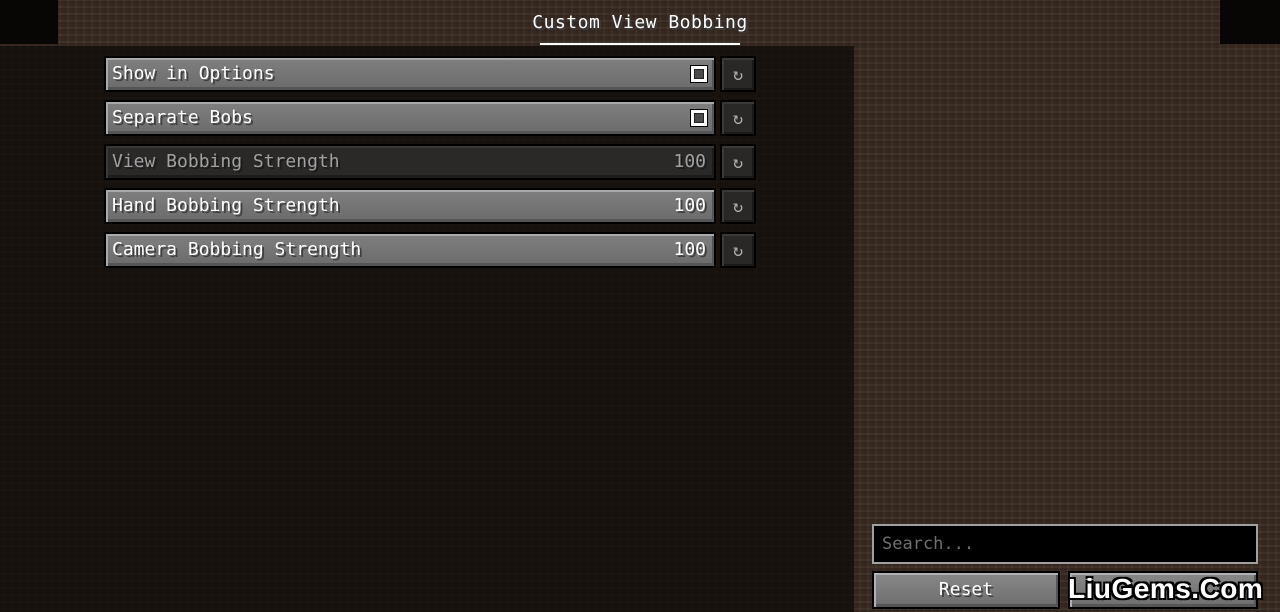 The width and height of the screenshot is (1280, 612). Describe the element at coordinates (226, 205) in the screenshot. I see `option-label: Hand Bobbing Strength` at that location.